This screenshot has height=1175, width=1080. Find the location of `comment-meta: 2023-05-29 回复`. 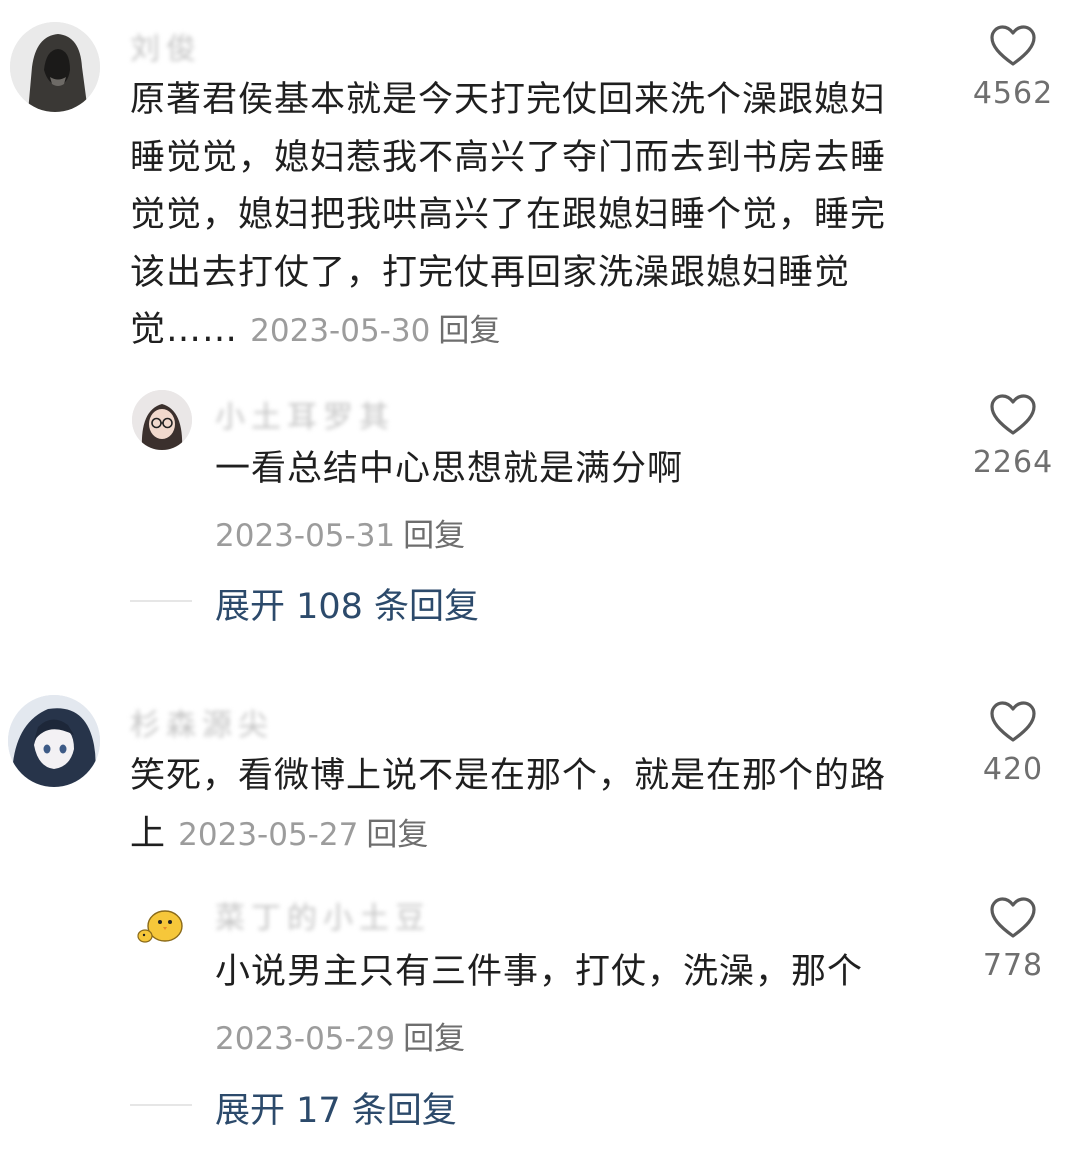

comment-meta: 2023-05-29 回复 is located at coordinates (340, 1035).